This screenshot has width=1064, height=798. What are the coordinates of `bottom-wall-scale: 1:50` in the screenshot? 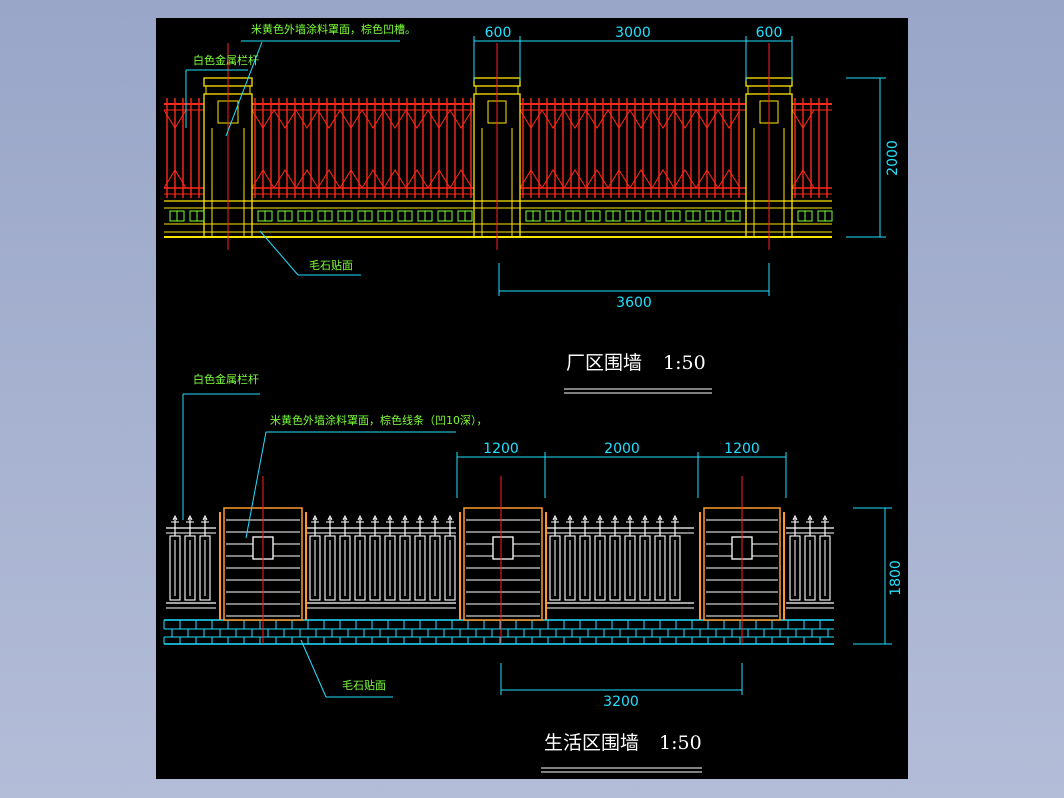 It's located at (680, 743).